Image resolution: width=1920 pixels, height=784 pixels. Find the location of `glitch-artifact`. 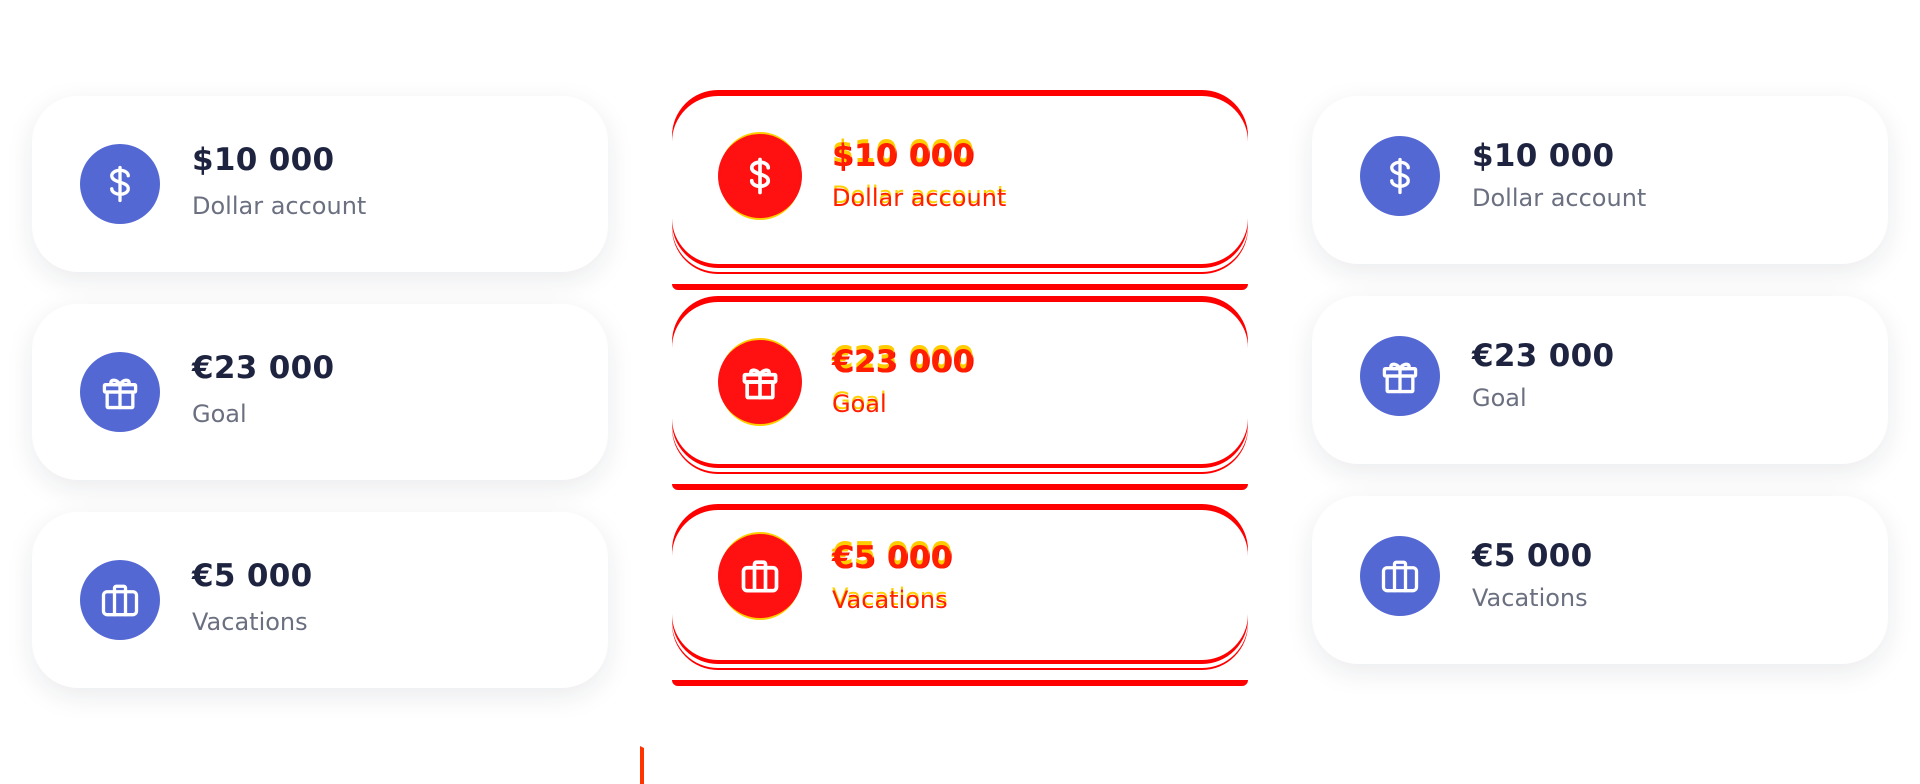

glitch-artifact is located at coordinates (962, 765).